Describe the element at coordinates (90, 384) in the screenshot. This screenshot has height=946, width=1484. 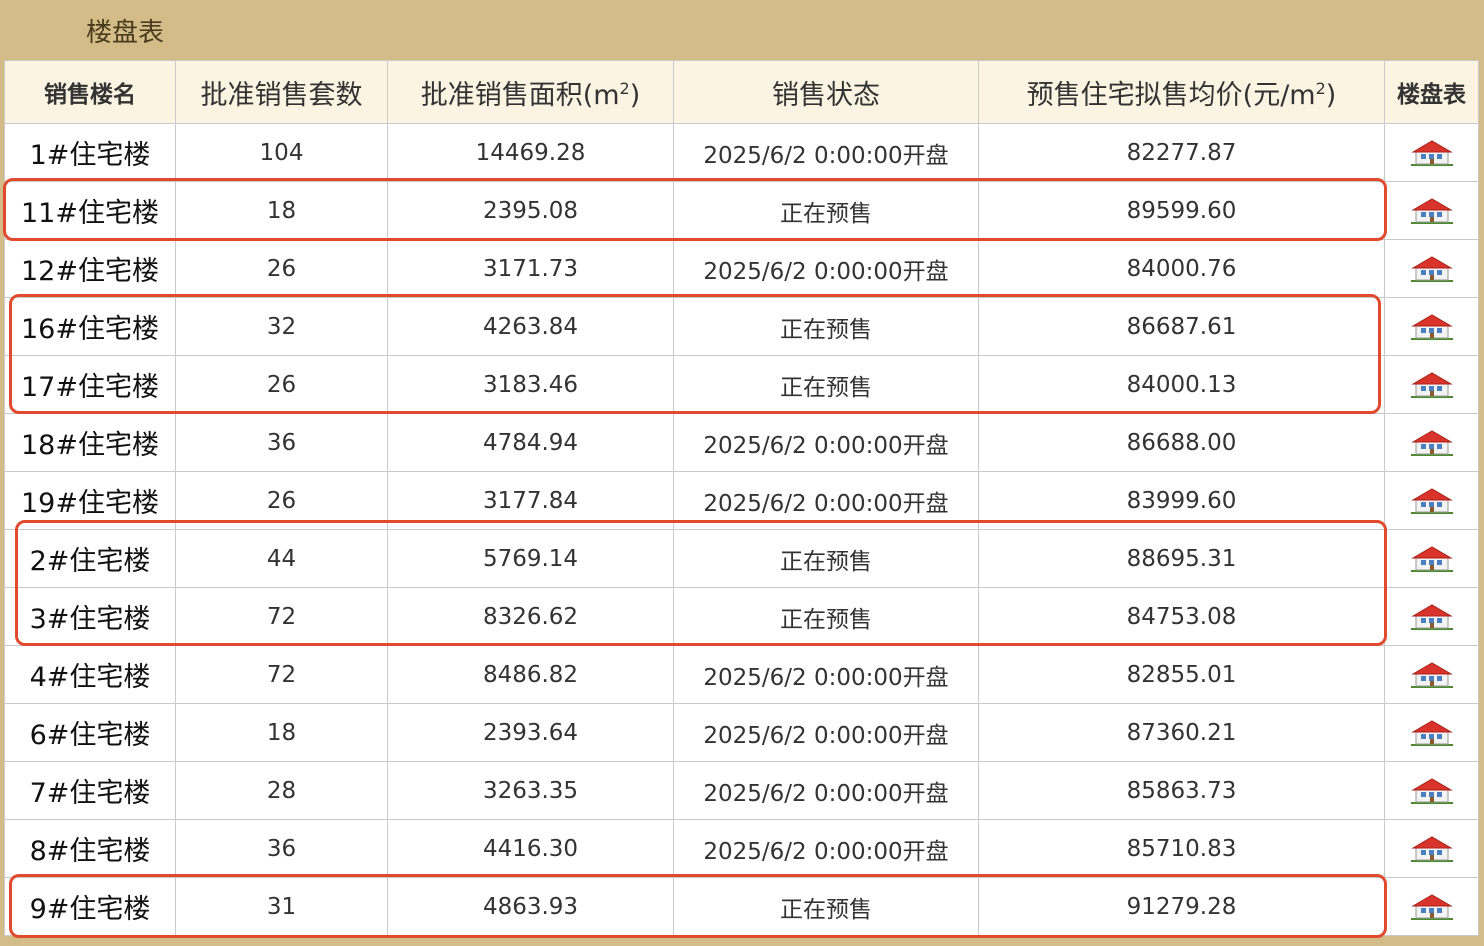
I see `cell-building-name: 17#住宅楼` at that location.